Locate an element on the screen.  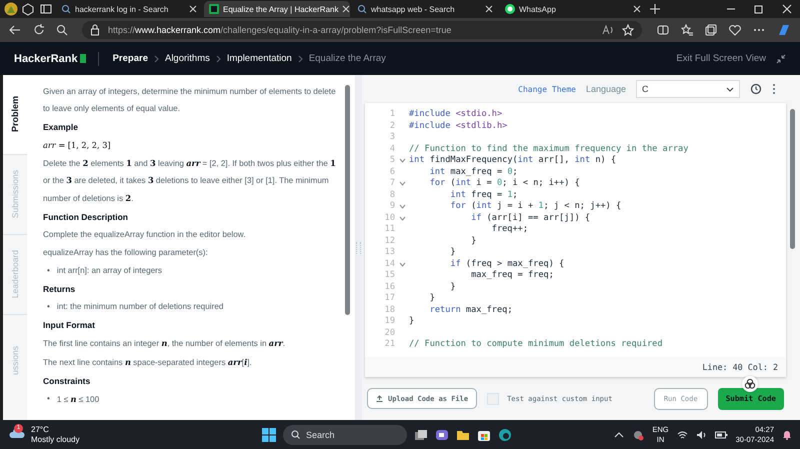
task-view-icon is located at coordinates (421, 435).